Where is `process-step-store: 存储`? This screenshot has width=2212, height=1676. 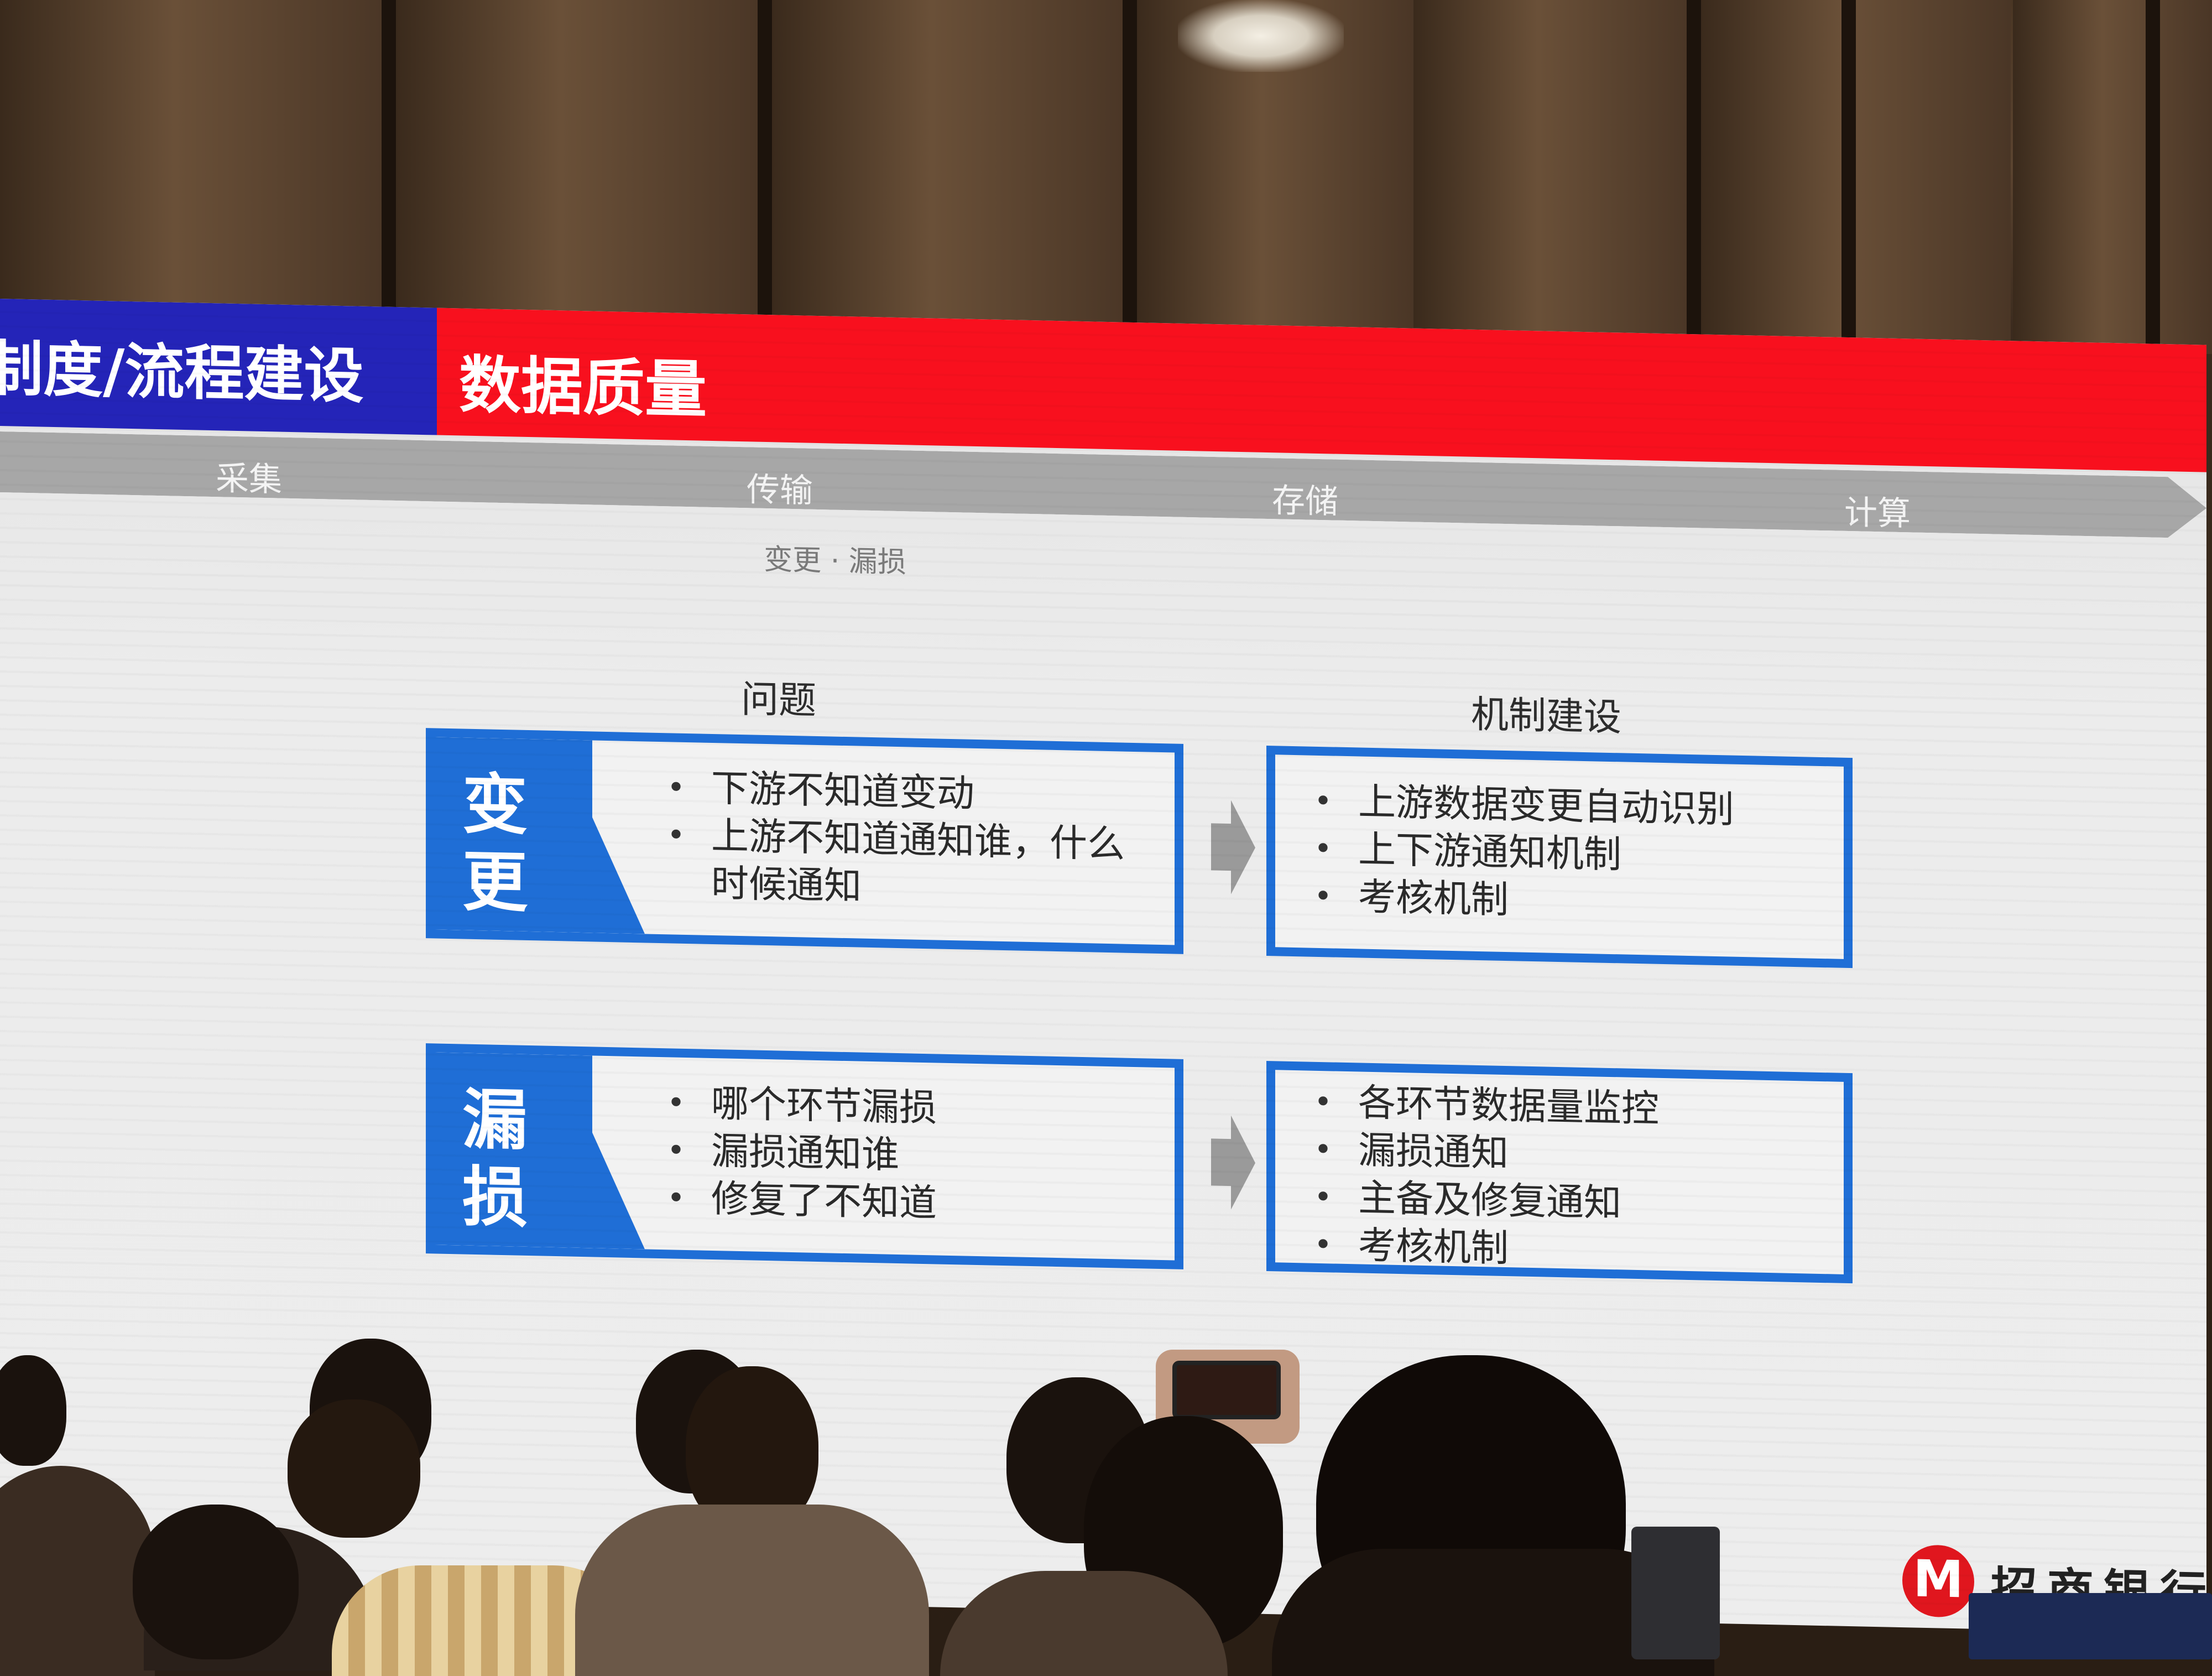
process-step-store: 存储 is located at coordinates (1305, 489).